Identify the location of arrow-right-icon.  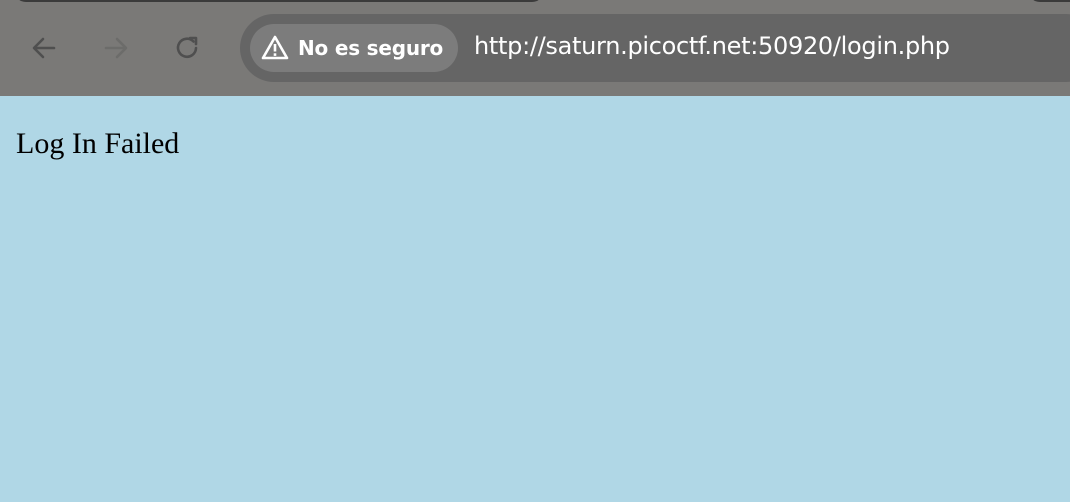
(116, 48).